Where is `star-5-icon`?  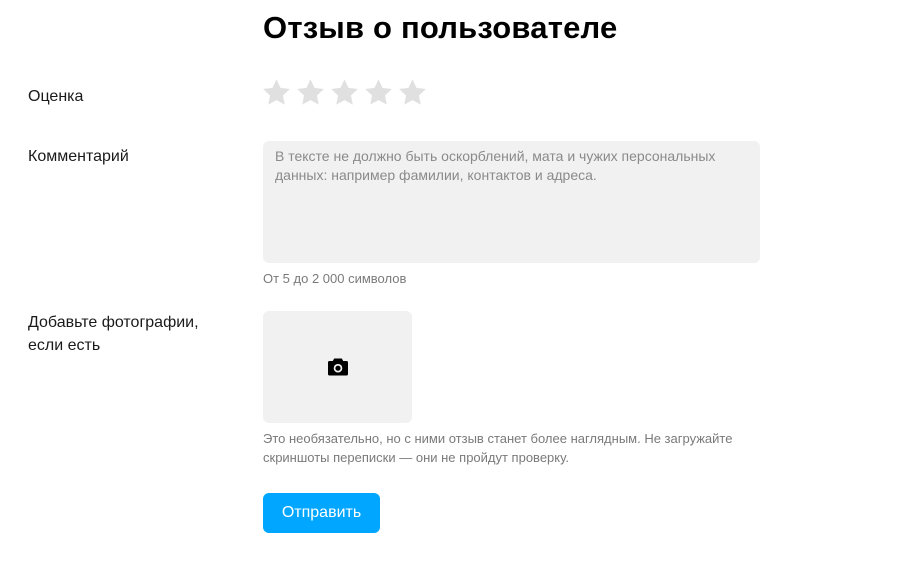 star-5-icon is located at coordinates (412, 92).